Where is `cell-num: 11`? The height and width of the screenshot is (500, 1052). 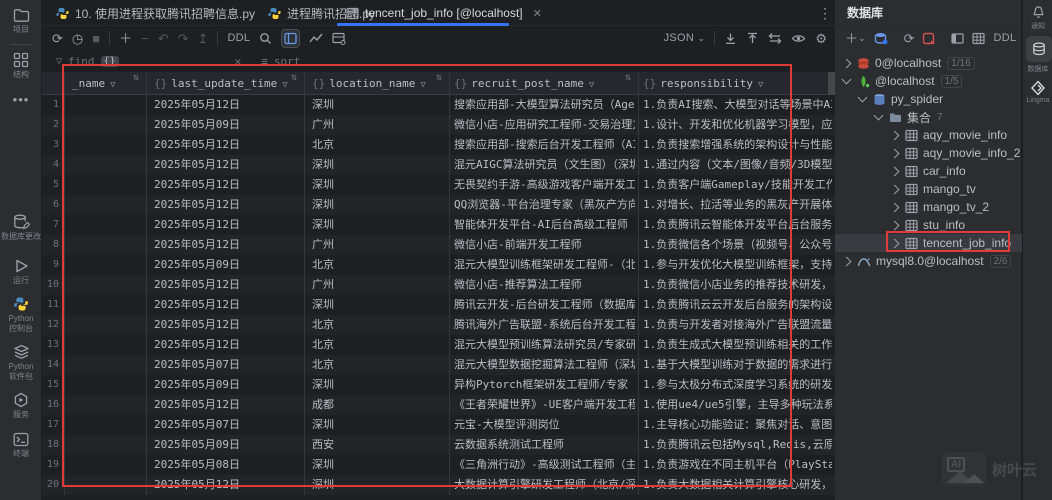
cell-num: 11 is located at coordinates (50, 305).